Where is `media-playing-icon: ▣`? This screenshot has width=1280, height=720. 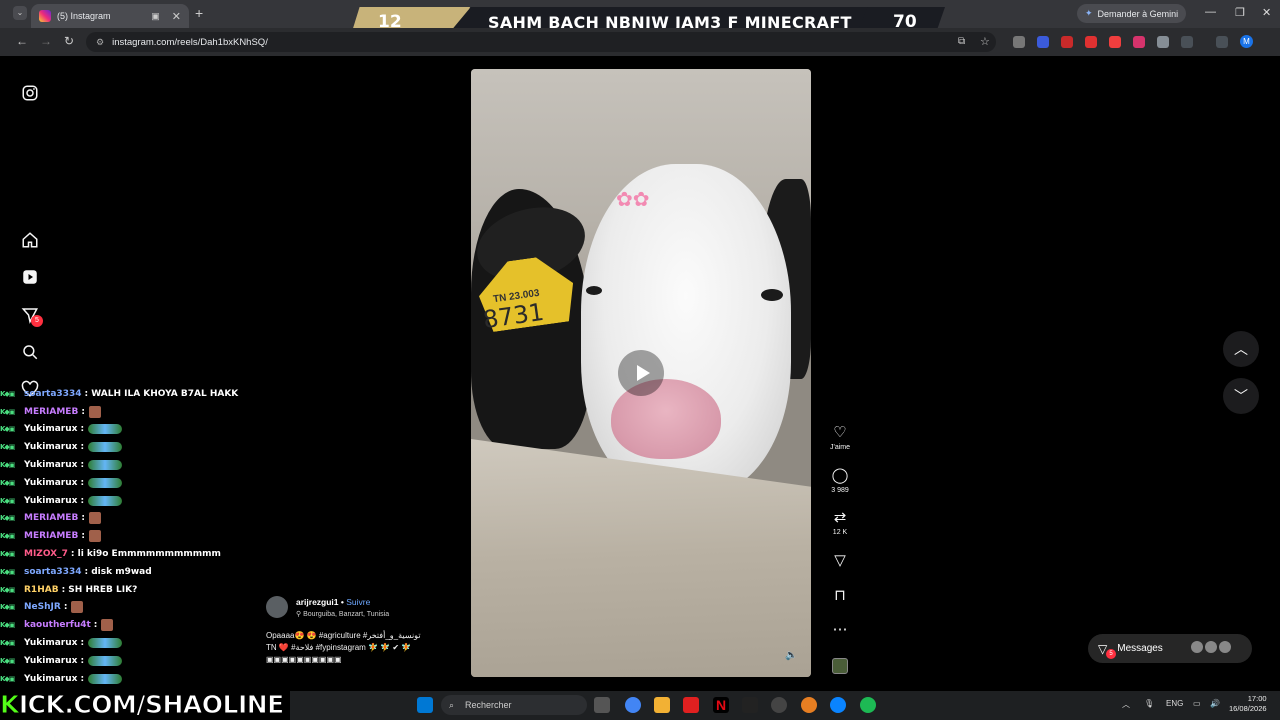 media-playing-icon: ▣ is located at coordinates (155, 16).